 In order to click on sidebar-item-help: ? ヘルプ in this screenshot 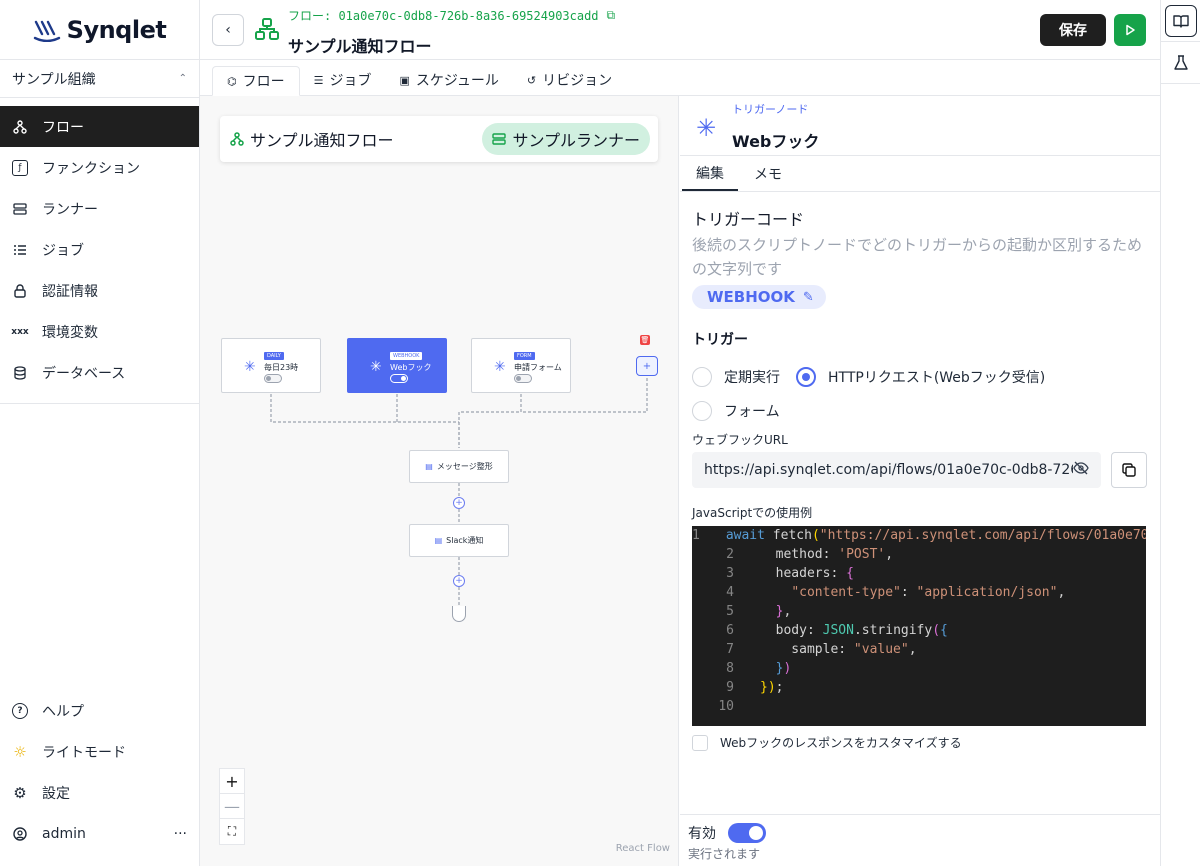, I will do `click(99, 710)`.